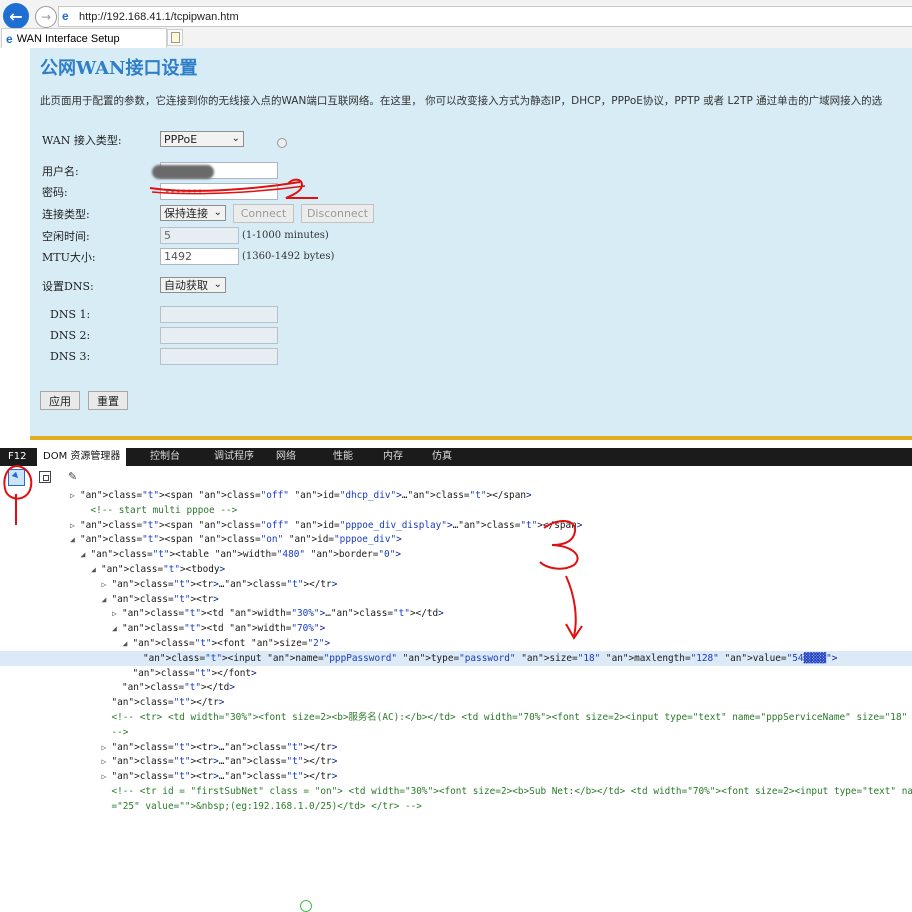 This screenshot has width=912, height=912. I want to click on chevron-down-icon: ⌄, so click(218, 212).